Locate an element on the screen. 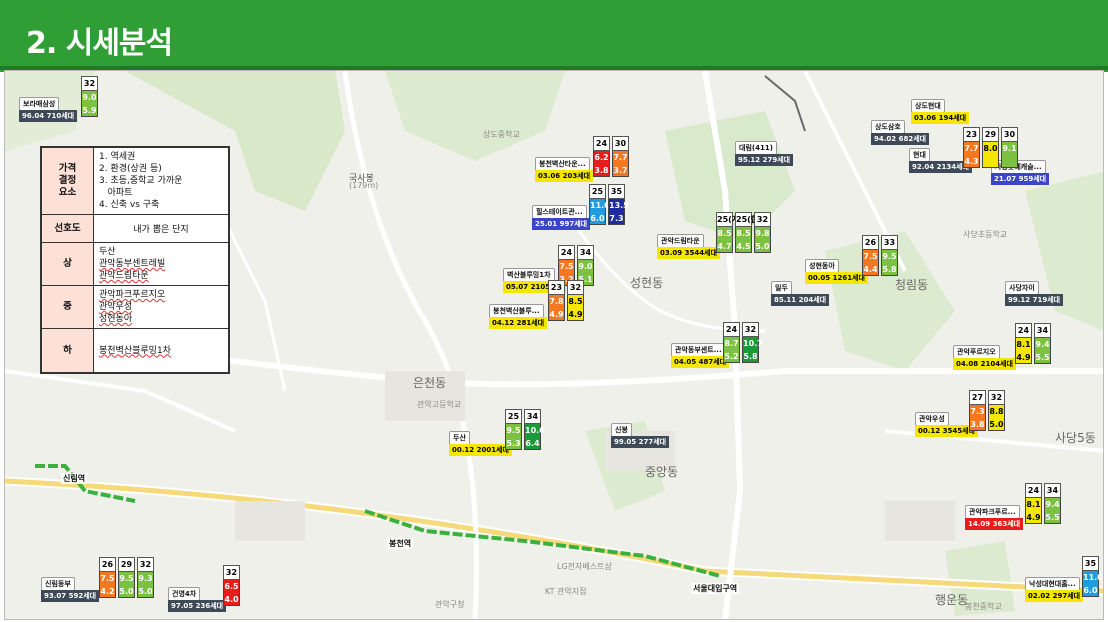 The width and height of the screenshot is (1108, 622). price-value: 8.7 is located at coordinates (731, 343).